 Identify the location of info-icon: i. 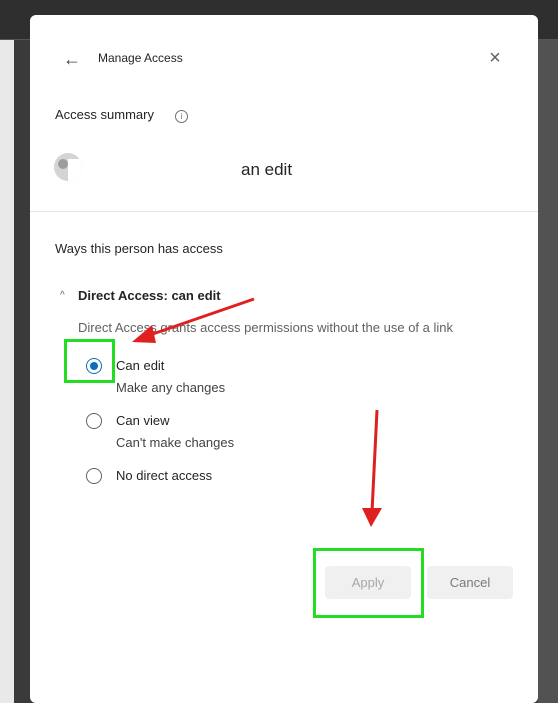
(181, 116).